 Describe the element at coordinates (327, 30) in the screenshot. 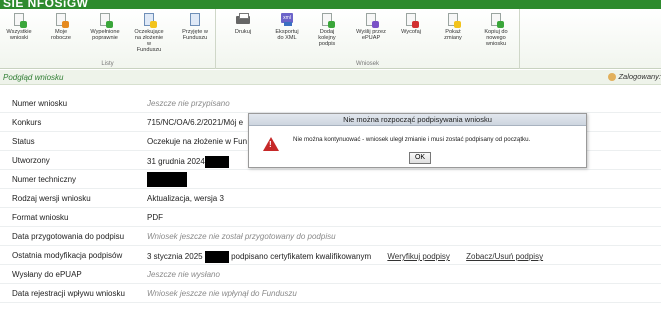

I see `add-signature-button: Dodaj kolejny podpis` at that location.